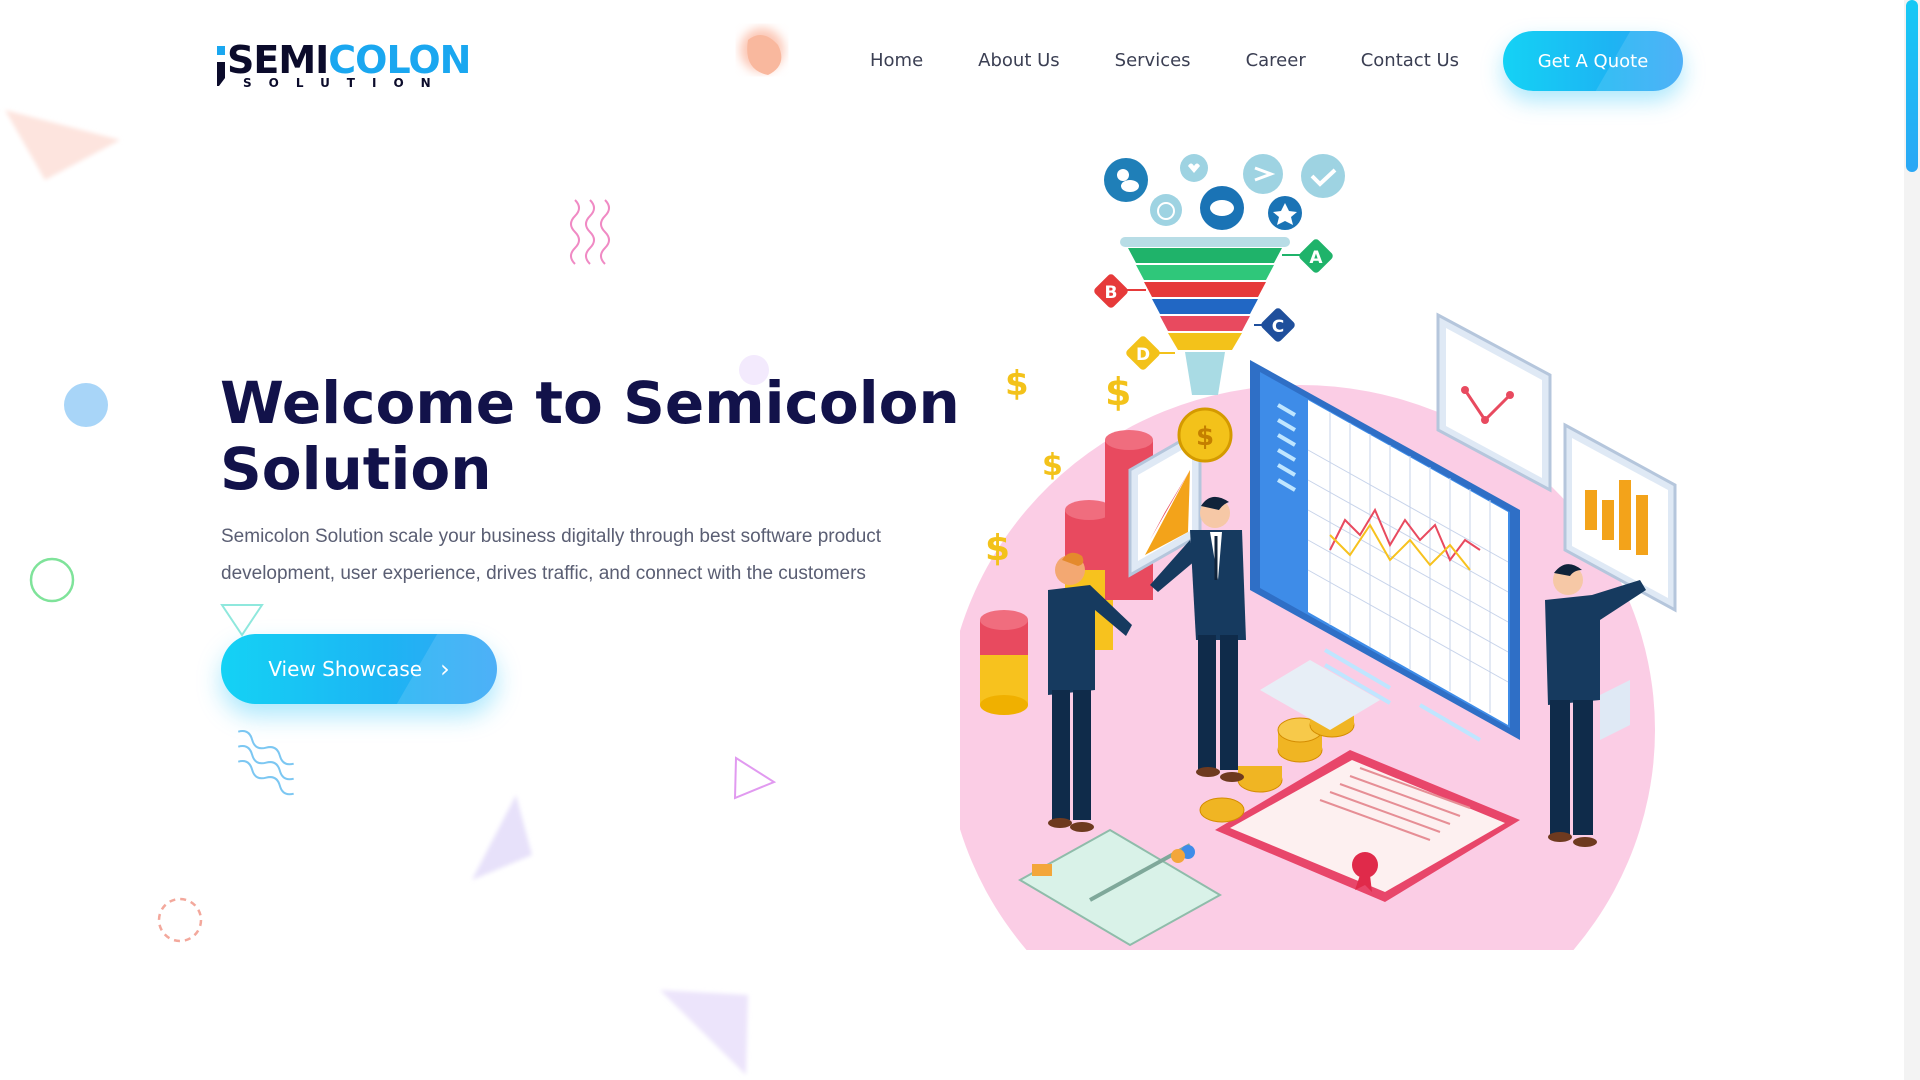  I want to click on get-a-quote-label: Get A Quote, so click(1593, 61).